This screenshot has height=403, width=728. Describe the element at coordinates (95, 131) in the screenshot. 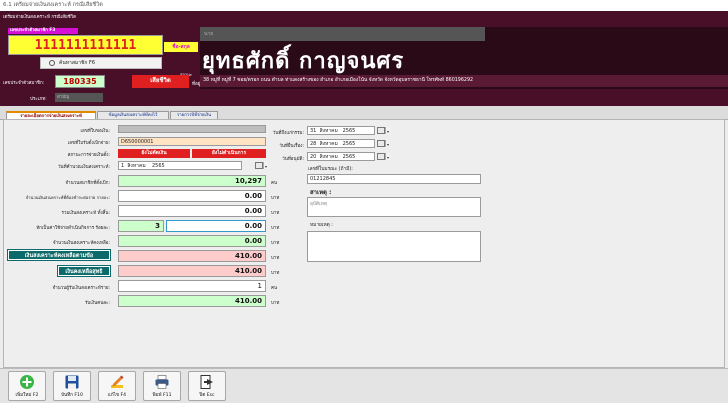

I see `doc-no-label: เลขที่ใบขอเงิน:` at that location.